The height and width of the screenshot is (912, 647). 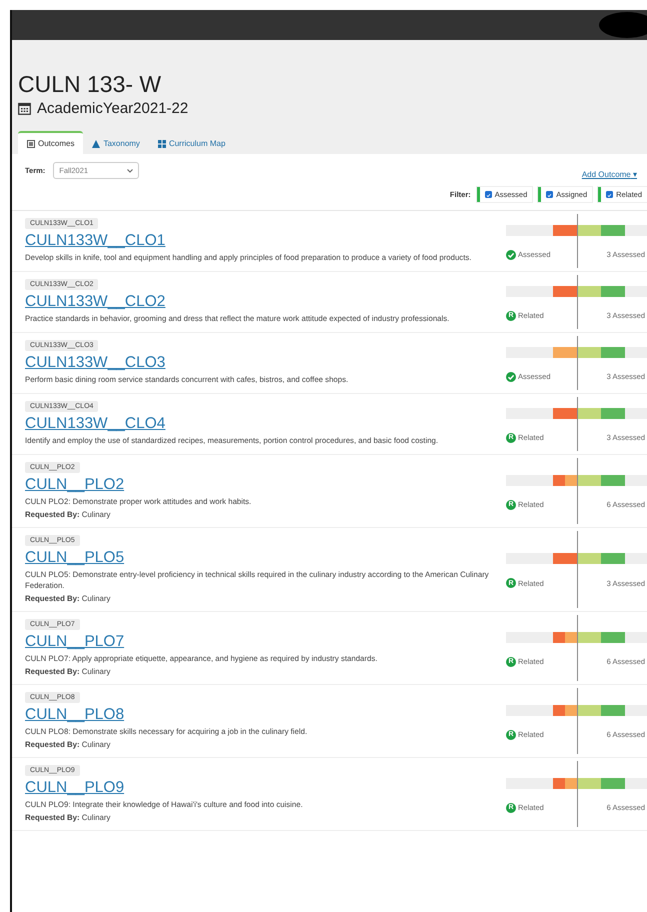 What do you see at coordinates (74, 558) in the screenshot?
I see `outcome-title-link: CULN__PLO5` at bounding box center [74, 558].